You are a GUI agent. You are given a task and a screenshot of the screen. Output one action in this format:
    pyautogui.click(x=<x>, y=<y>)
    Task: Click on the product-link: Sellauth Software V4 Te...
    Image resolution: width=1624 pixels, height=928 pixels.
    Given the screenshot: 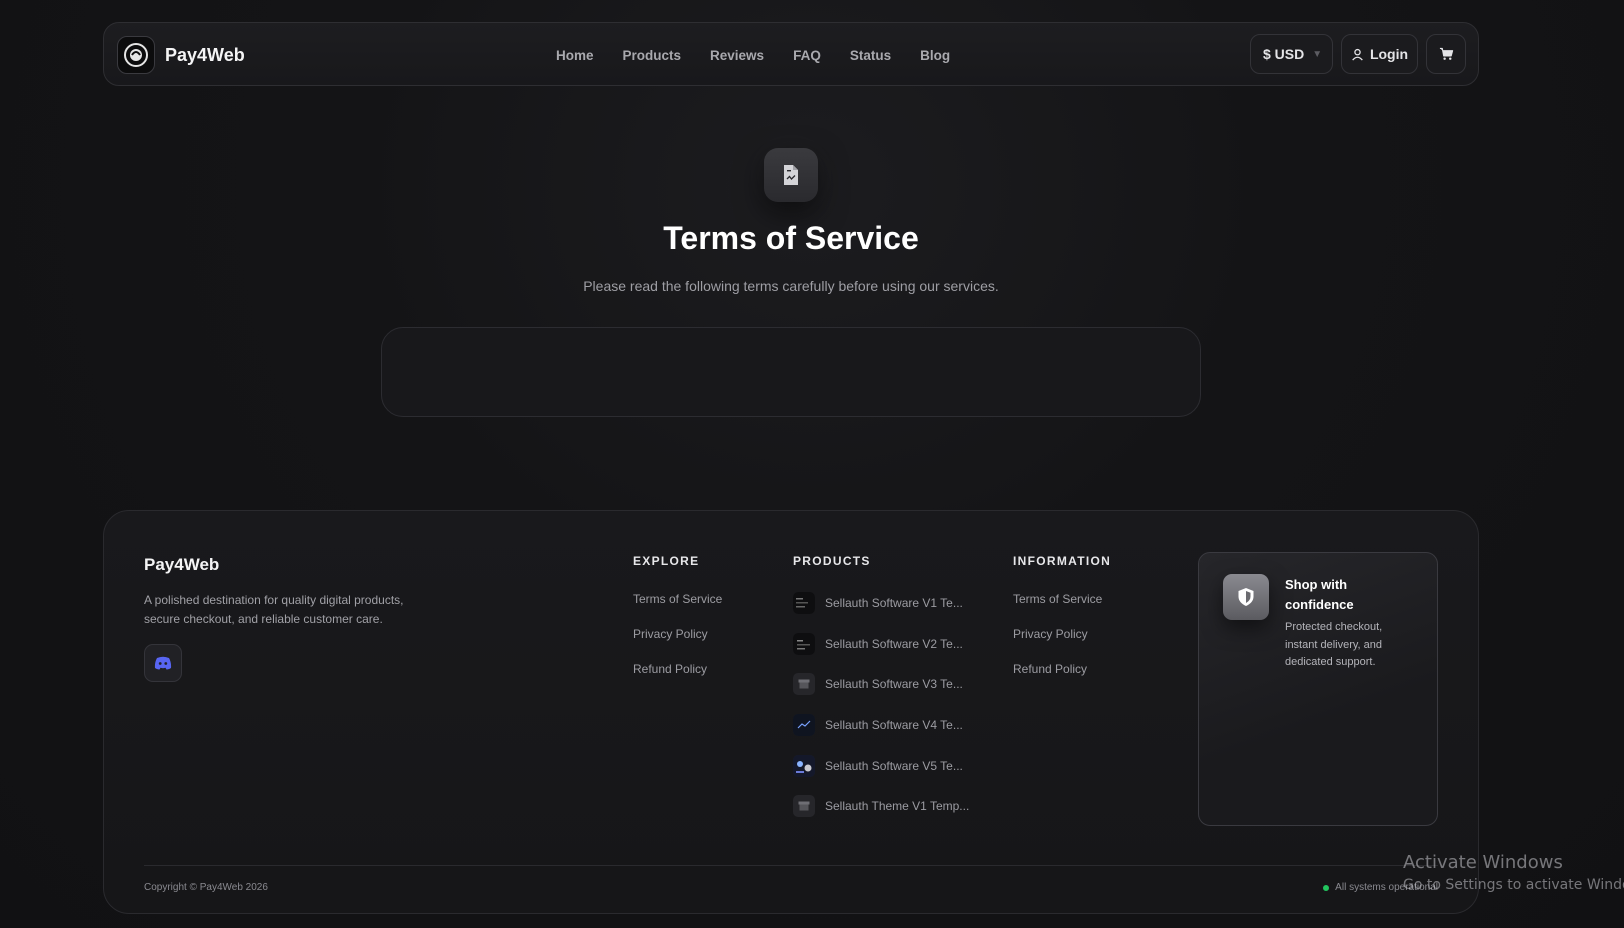 What is the action you would take?
    pyautogui.click(x=878, y=725)
    